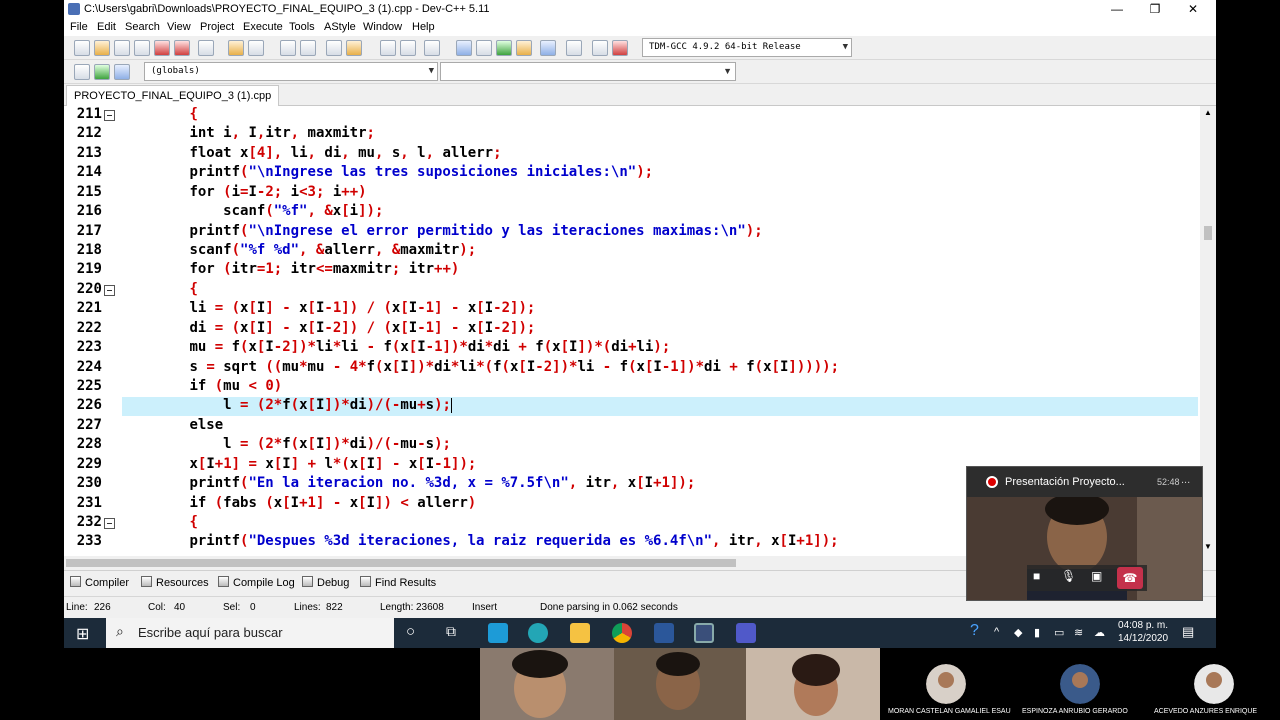  What do you see at coordinates (504, 48) in the screenshot?
I see `class-browser-icon` at bounding box center [504, 48].